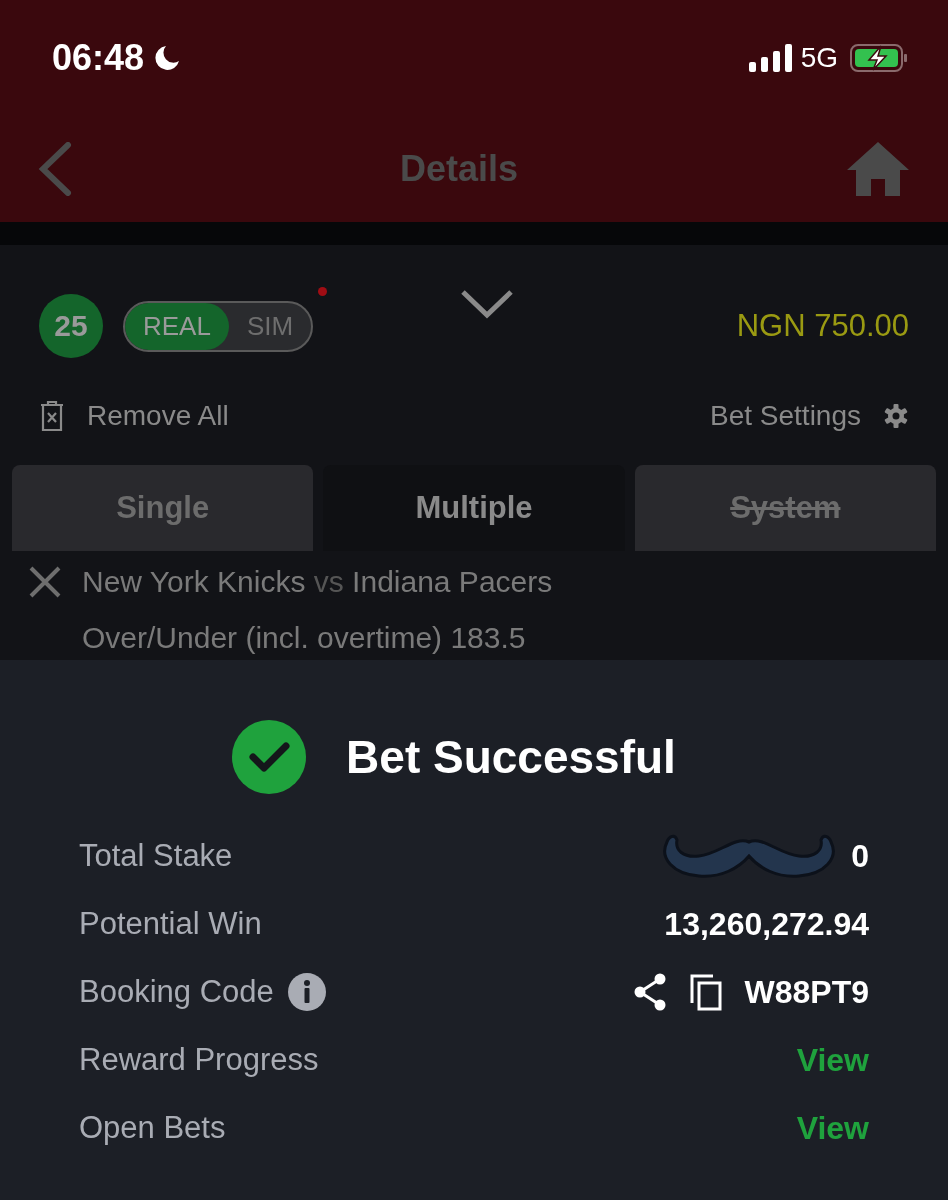 The image size is (948, 1200). I want to click on stake-value: 0, so click(860, 856).